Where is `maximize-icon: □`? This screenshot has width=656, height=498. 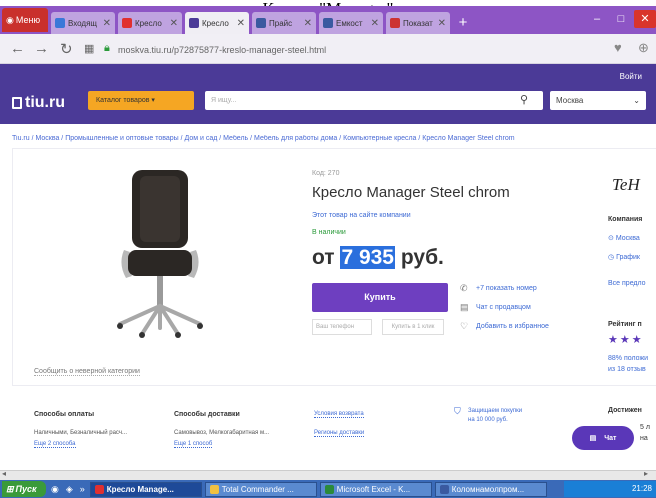
maximize-icon: □ is located at coordinates (621, 19).